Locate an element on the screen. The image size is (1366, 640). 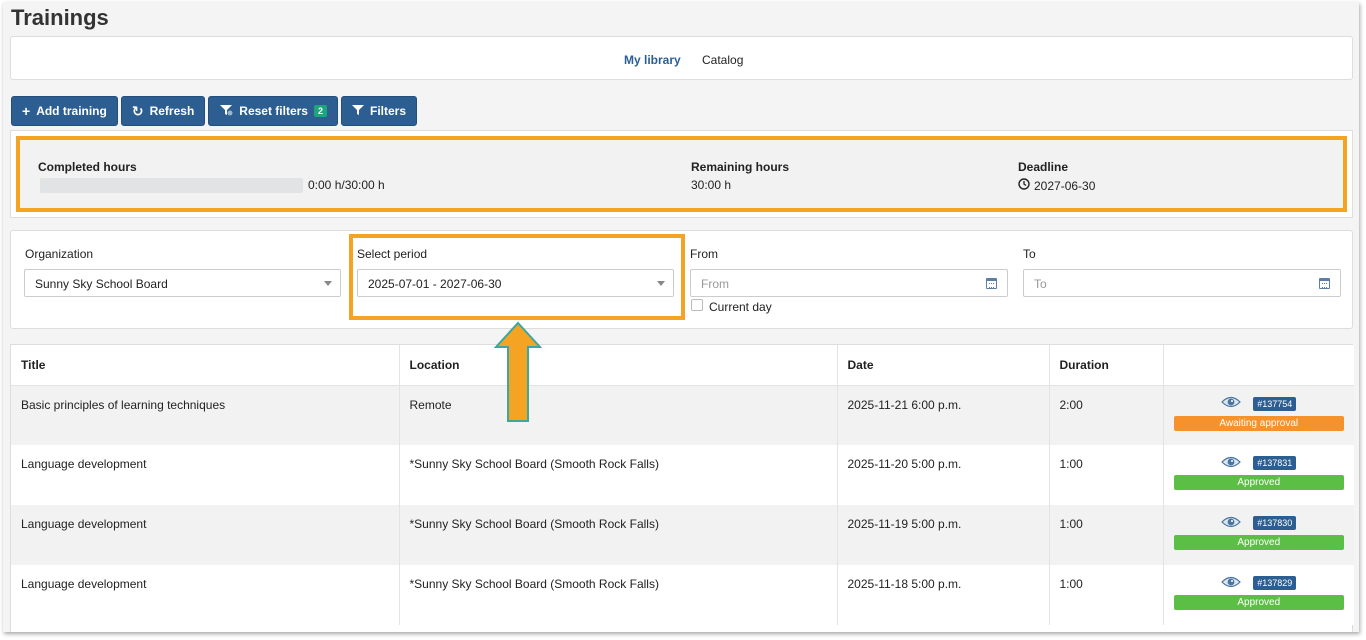
cell-actions: #137830 Approved is located at coordinates (1258, 535).